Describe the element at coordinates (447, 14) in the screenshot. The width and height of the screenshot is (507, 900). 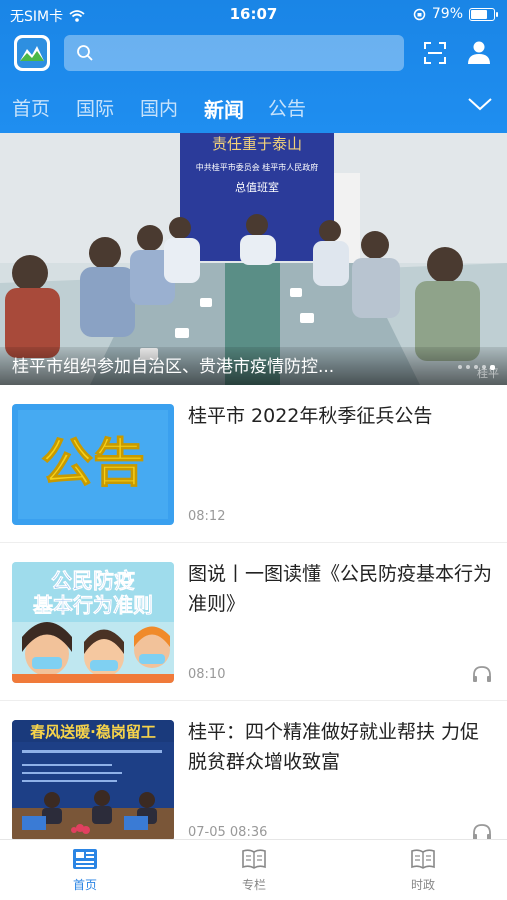
I see `battery-percent: 79%` at that location.